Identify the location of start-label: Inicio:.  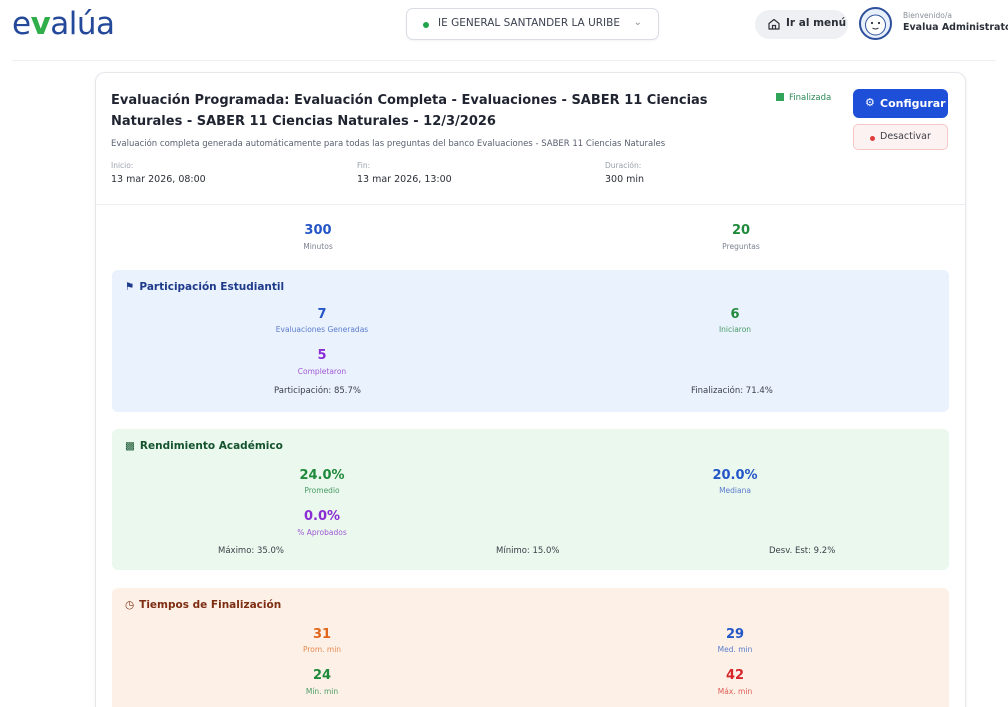
(122, 165).